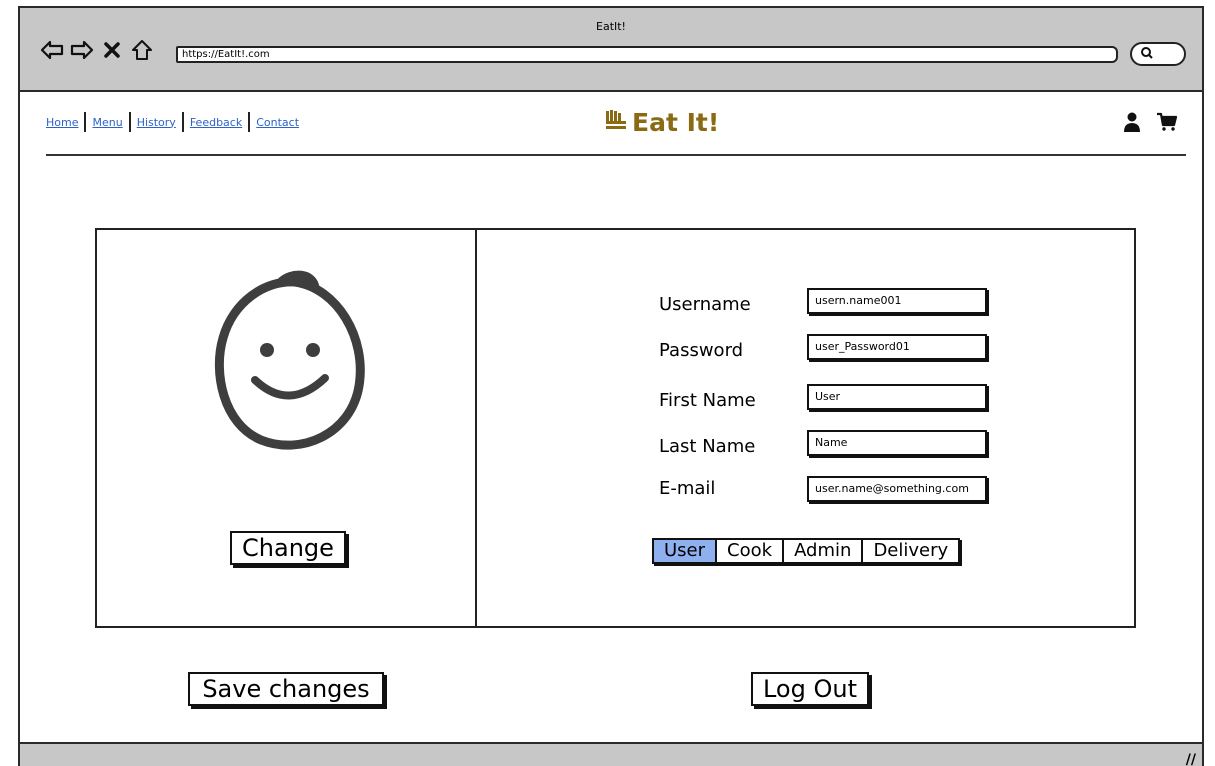 This screenshot has height=766, width=1215. I want to click on resize-grip-icon: //, so click(1191, 759).